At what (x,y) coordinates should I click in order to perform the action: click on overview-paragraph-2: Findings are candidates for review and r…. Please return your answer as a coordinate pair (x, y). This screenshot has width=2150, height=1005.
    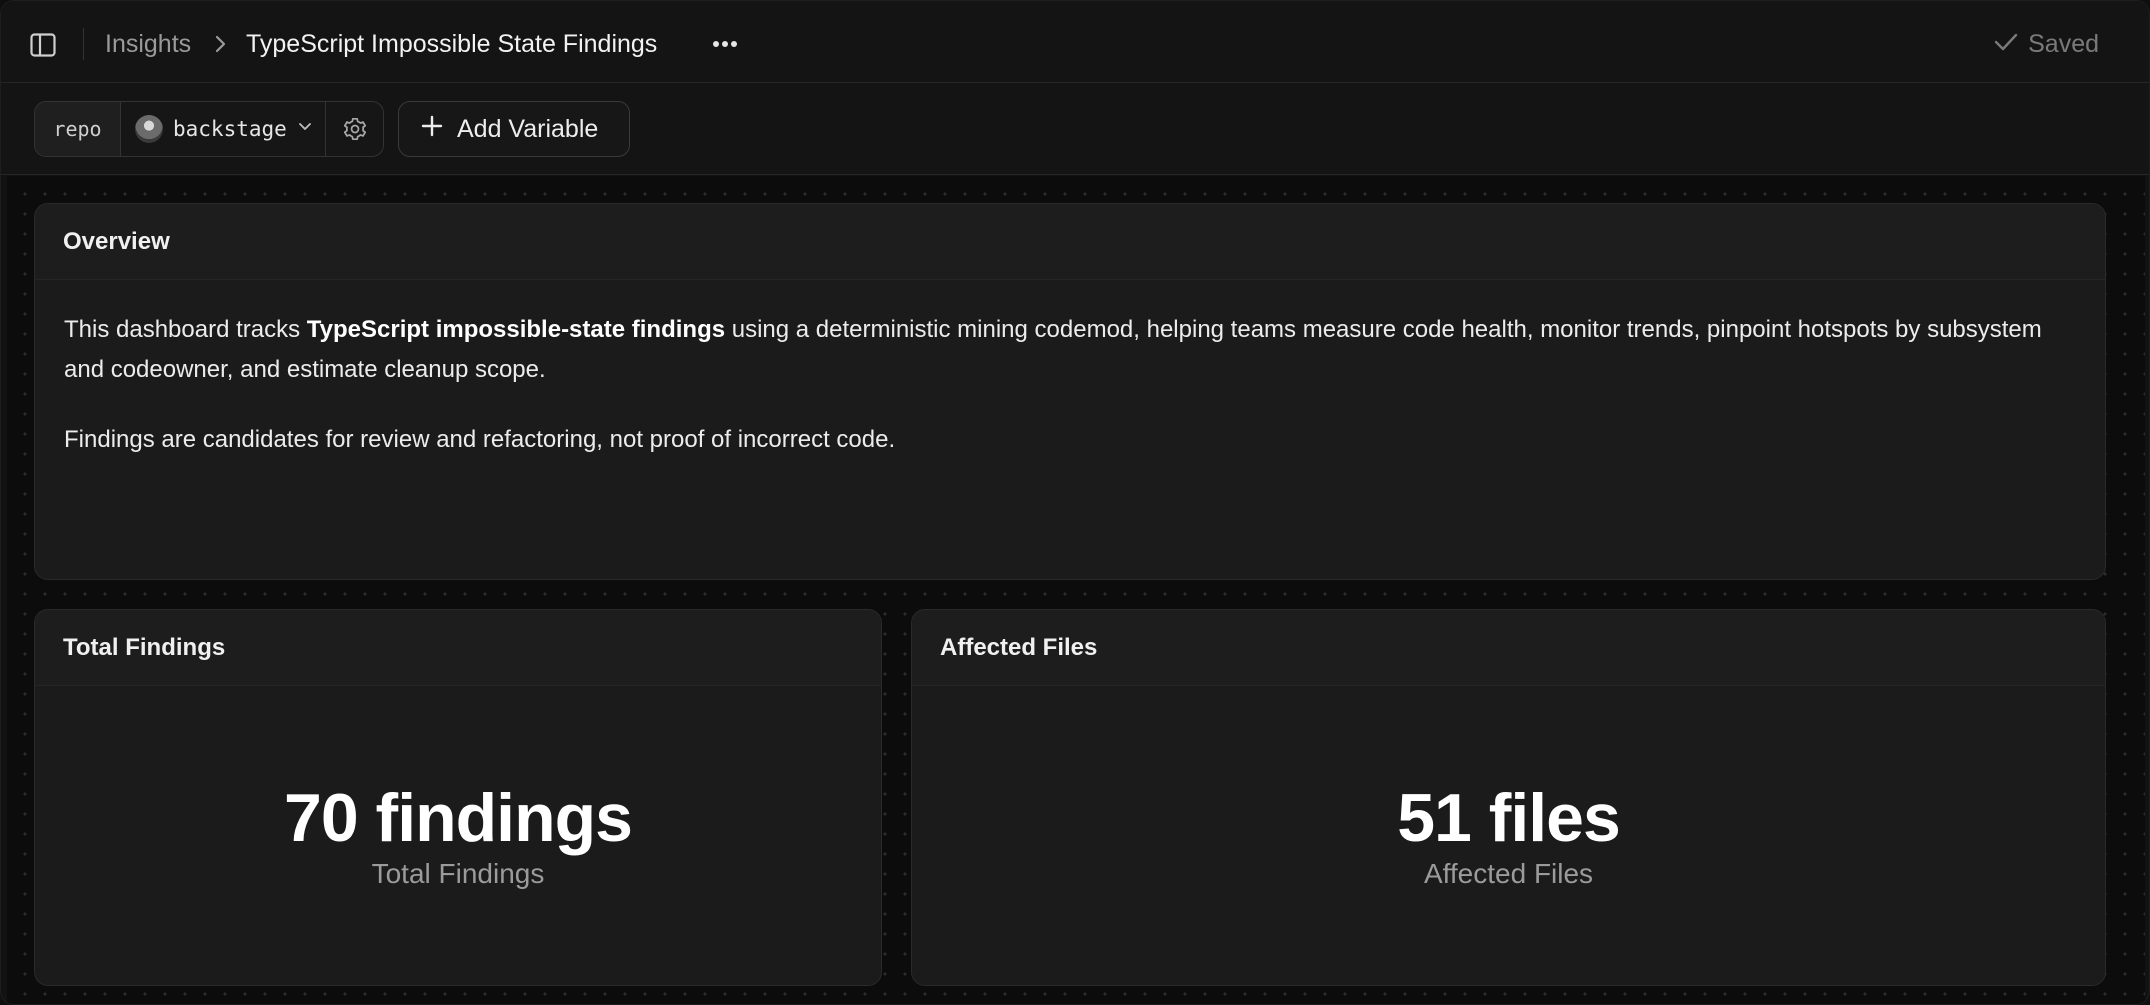
    Looking at the image, I should click on (480, 439).